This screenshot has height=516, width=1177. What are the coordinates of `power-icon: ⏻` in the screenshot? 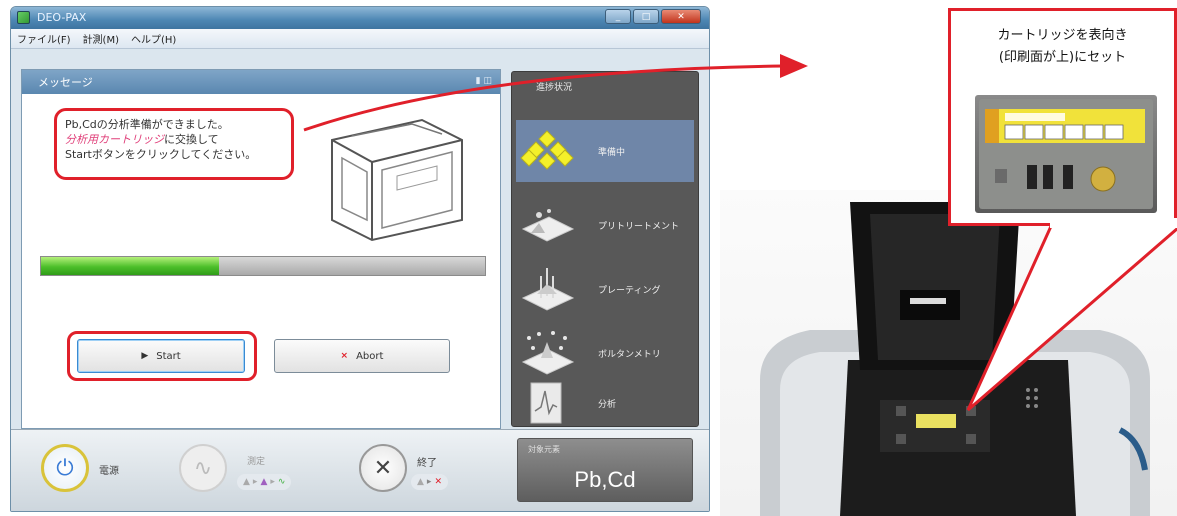 It's located at (65, 468).